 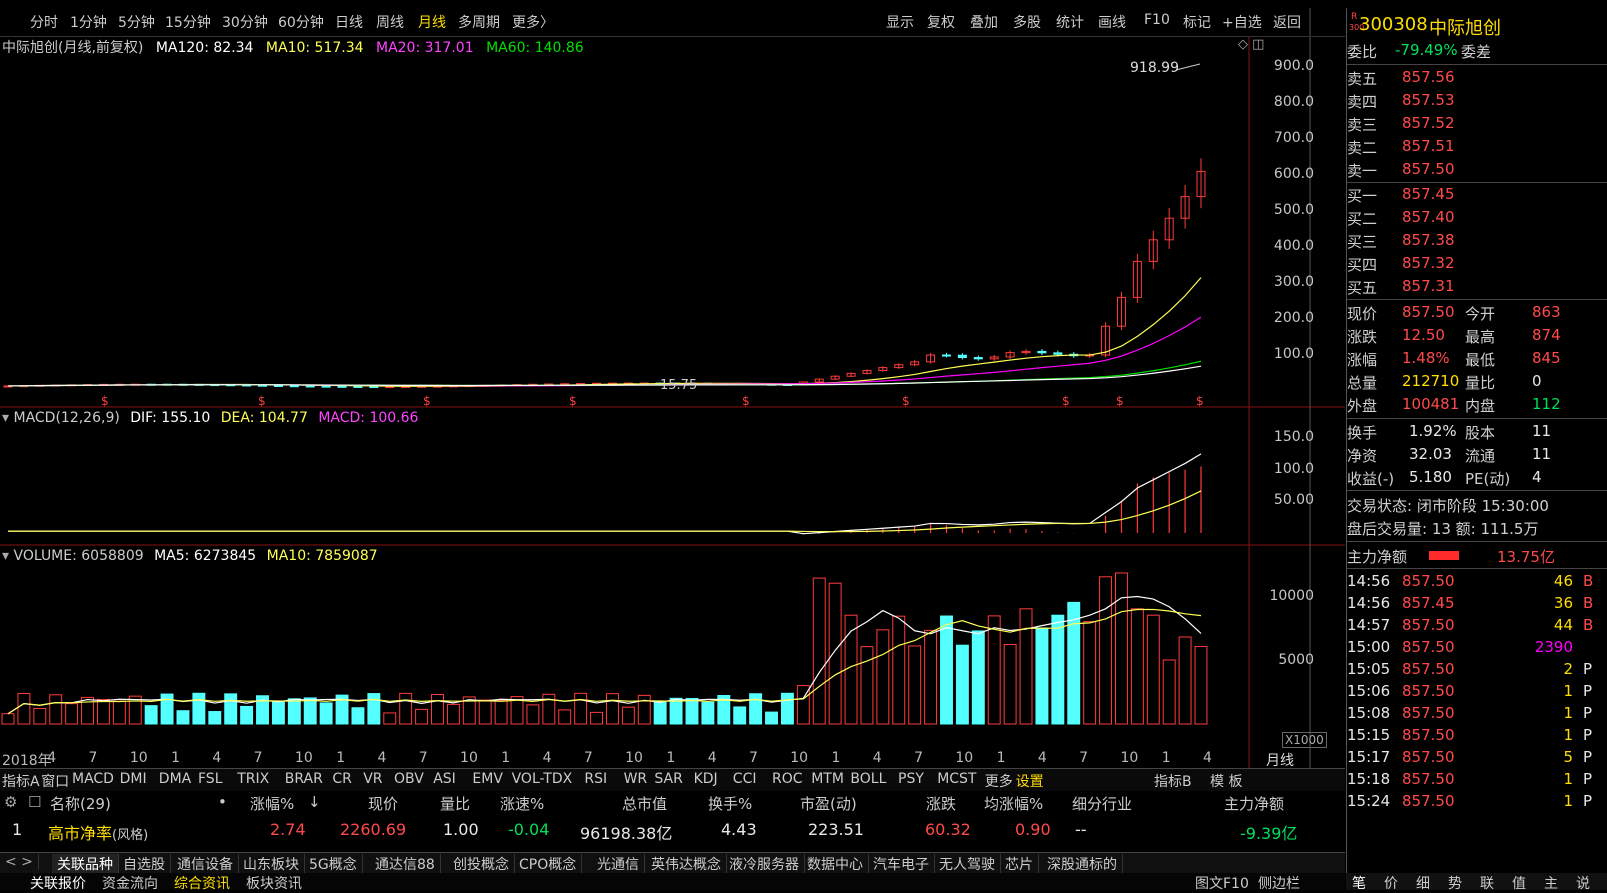 I want to click on indicator-11: ASI, so click(x=444, y=779).